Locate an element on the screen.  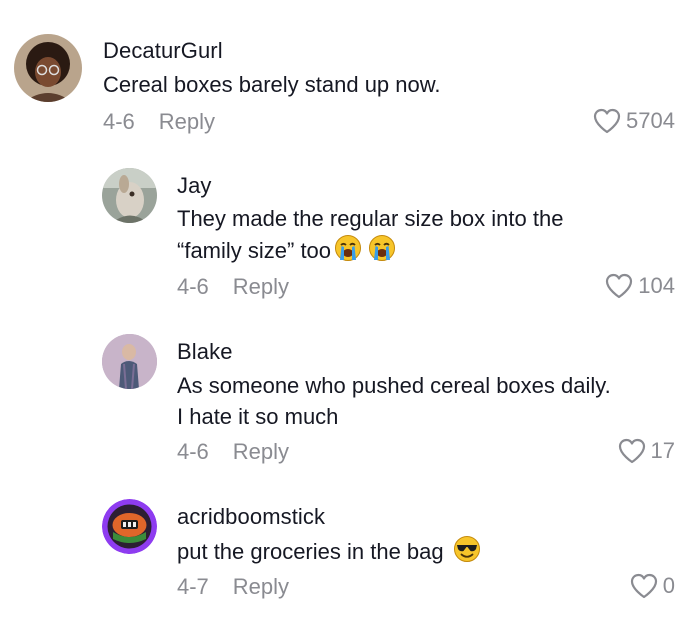
comment-text-line-with-emoji: “family size” too is located at coordinates (370, 252).